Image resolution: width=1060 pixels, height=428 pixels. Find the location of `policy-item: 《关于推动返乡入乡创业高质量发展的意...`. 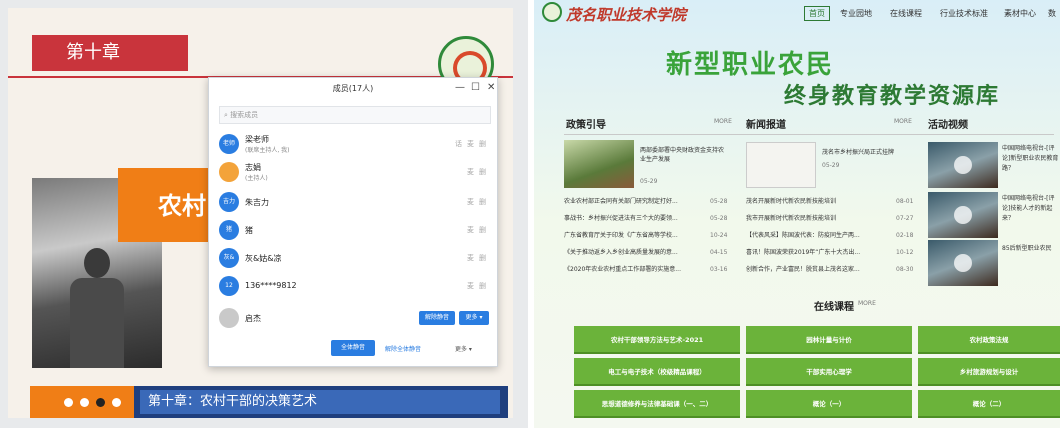

policy-item: 《关于推动返乡入乡创业高质量发展的意... is located at coordinates (621, 253).